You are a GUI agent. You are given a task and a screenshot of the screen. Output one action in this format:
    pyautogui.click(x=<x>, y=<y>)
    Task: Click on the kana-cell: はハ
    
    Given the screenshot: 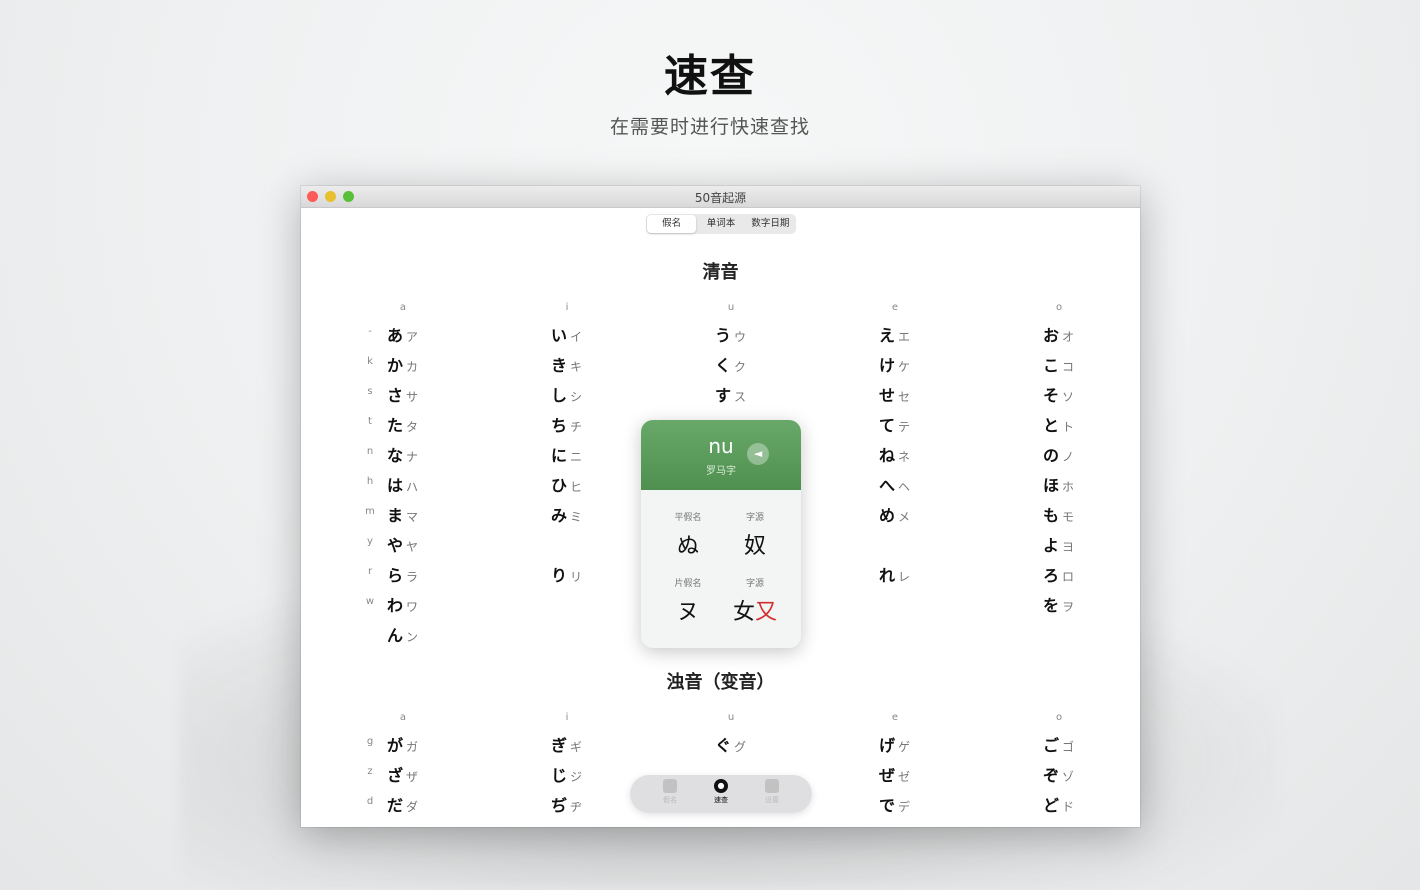 What is the action you would take?
    pyautogui.click(x=402, y=484)
    